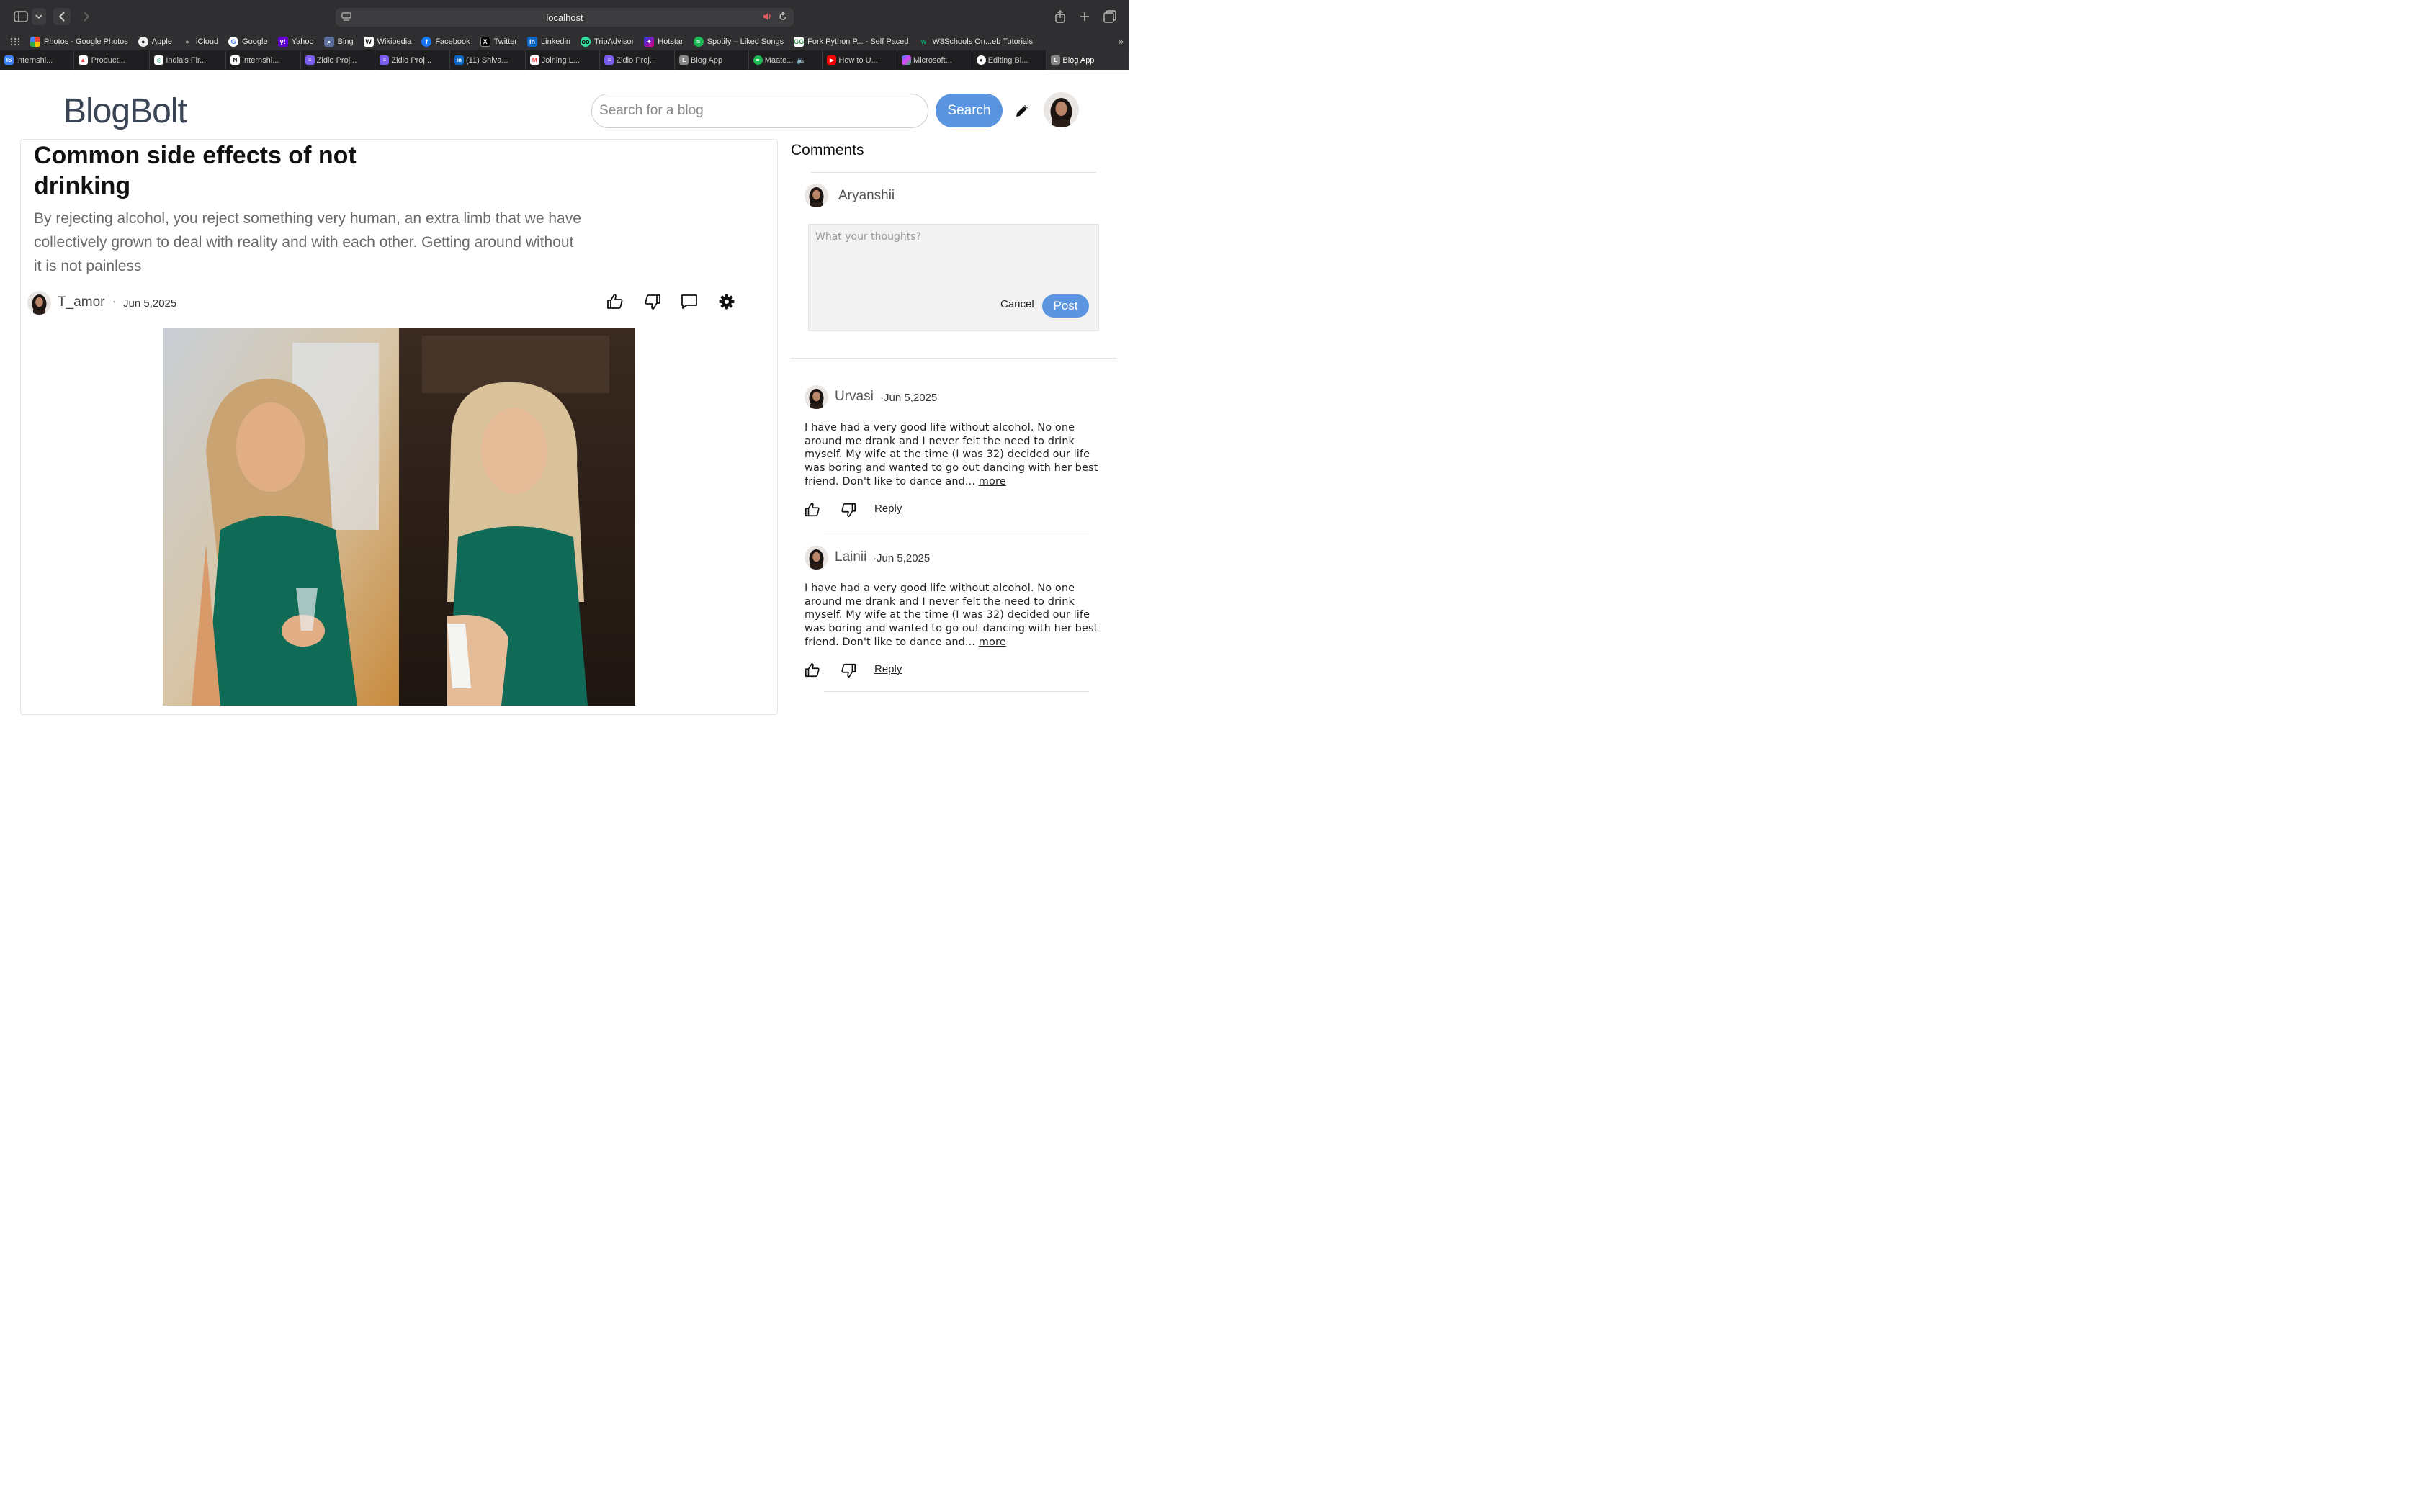  Describe the element at coordinates (150, 303) in the screenshot. I see `post-date: Jun 5,2025` at that location.